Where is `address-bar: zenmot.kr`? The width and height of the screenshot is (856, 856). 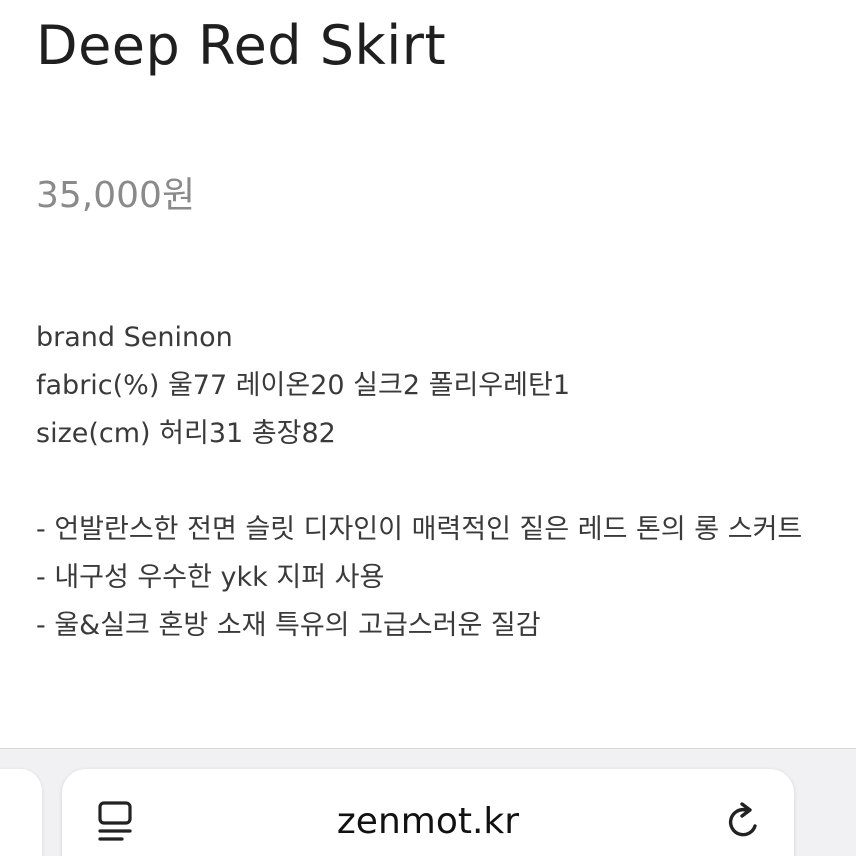 address-bar: zenmot.kr is located at coordinates (428, 812).